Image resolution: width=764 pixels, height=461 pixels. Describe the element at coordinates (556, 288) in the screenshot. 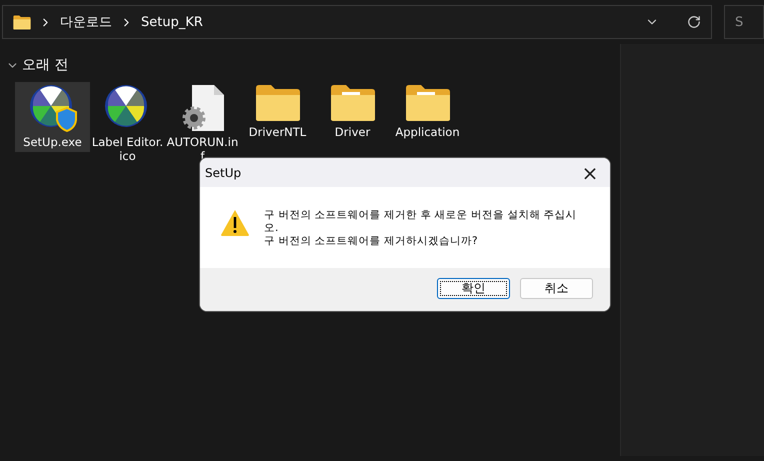

I see `dialog-button: 취소` at that location.